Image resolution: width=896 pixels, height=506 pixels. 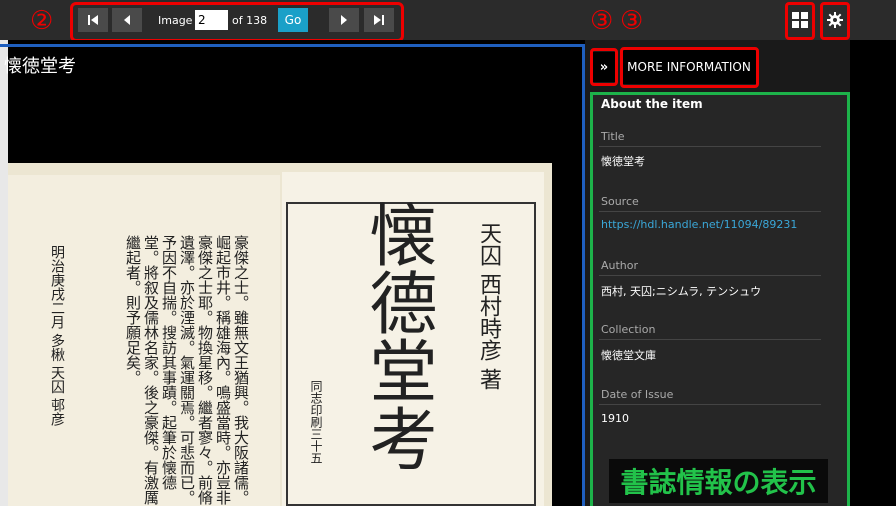 What do you see at coordinates (623, 161) in the screenshot?
I see `title-field-value: 懐徳堂考` at bounding box center [623, 161].